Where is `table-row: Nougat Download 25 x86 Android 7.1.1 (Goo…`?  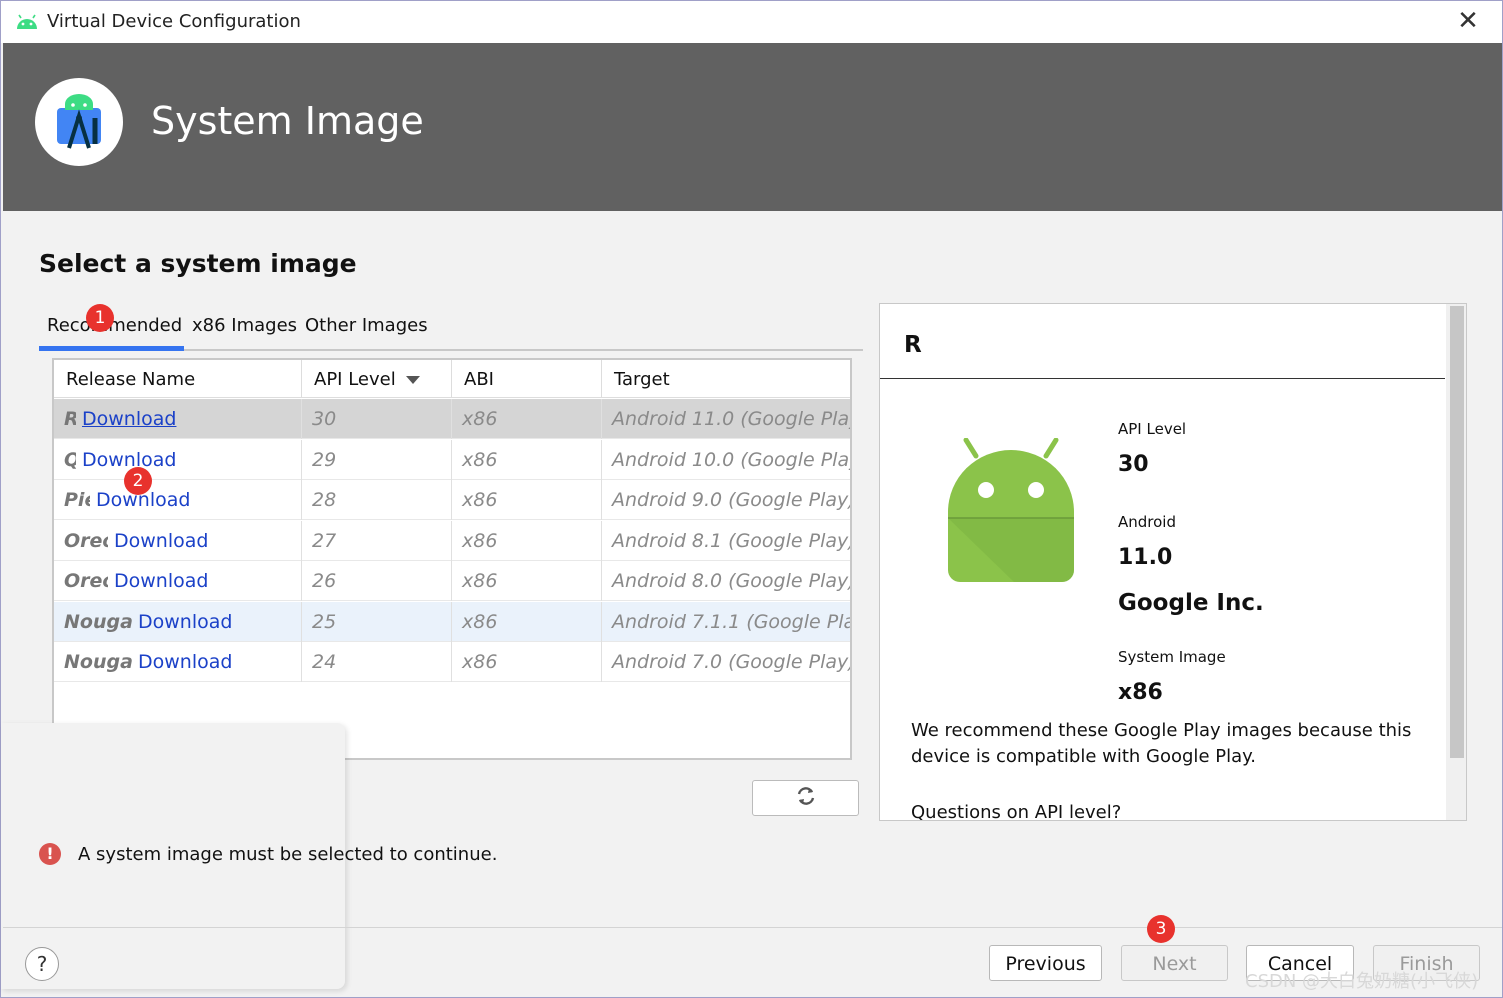
table-row: Nougat Download 25 x86 Android 7.1.1 (Goo… is located at coordinates (452, 622).